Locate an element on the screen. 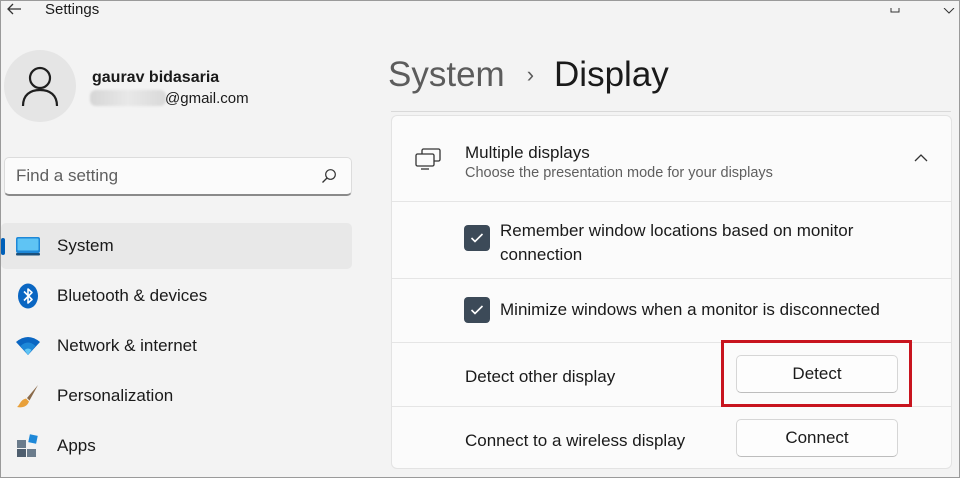 The height and width of the screenshot is (478, 960). close-button is located at coordinates (949, 7).